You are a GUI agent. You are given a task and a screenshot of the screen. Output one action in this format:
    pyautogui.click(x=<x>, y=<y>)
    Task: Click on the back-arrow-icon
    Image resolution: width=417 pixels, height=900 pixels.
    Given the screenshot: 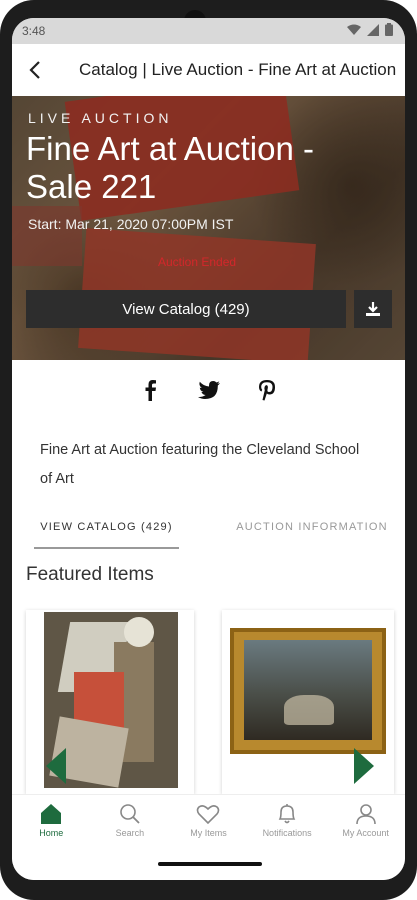 What is the action you would take?
    pyautogui.click(x=36, y=70)
    